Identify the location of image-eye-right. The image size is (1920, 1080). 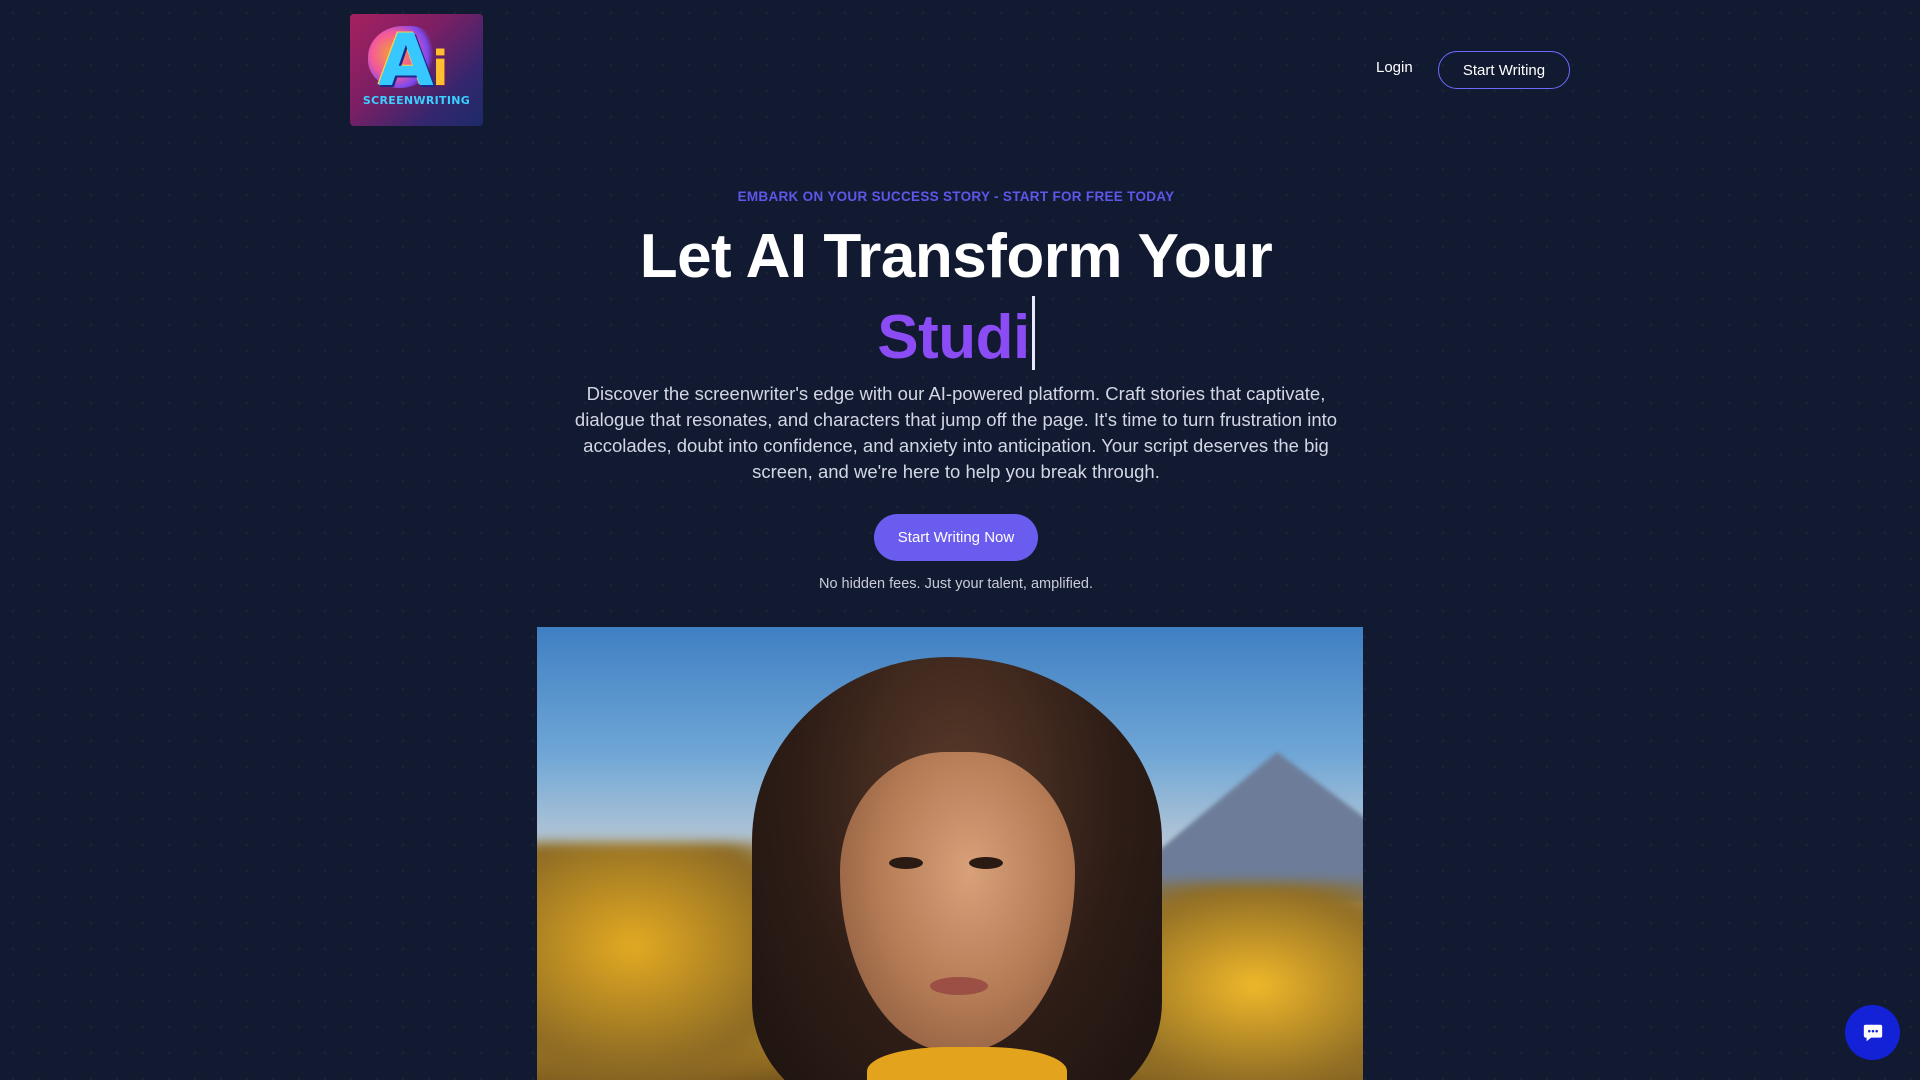
(986, 863).